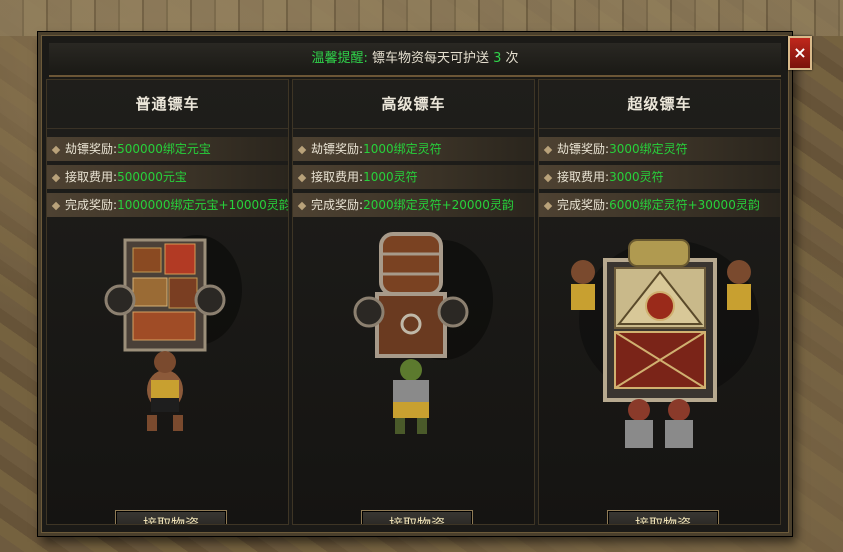 The image size is (843, 552). What do you see at coordinates (665, 343) in the screenshot?
I see `super-cart-image` at bounding box center [665, 343].